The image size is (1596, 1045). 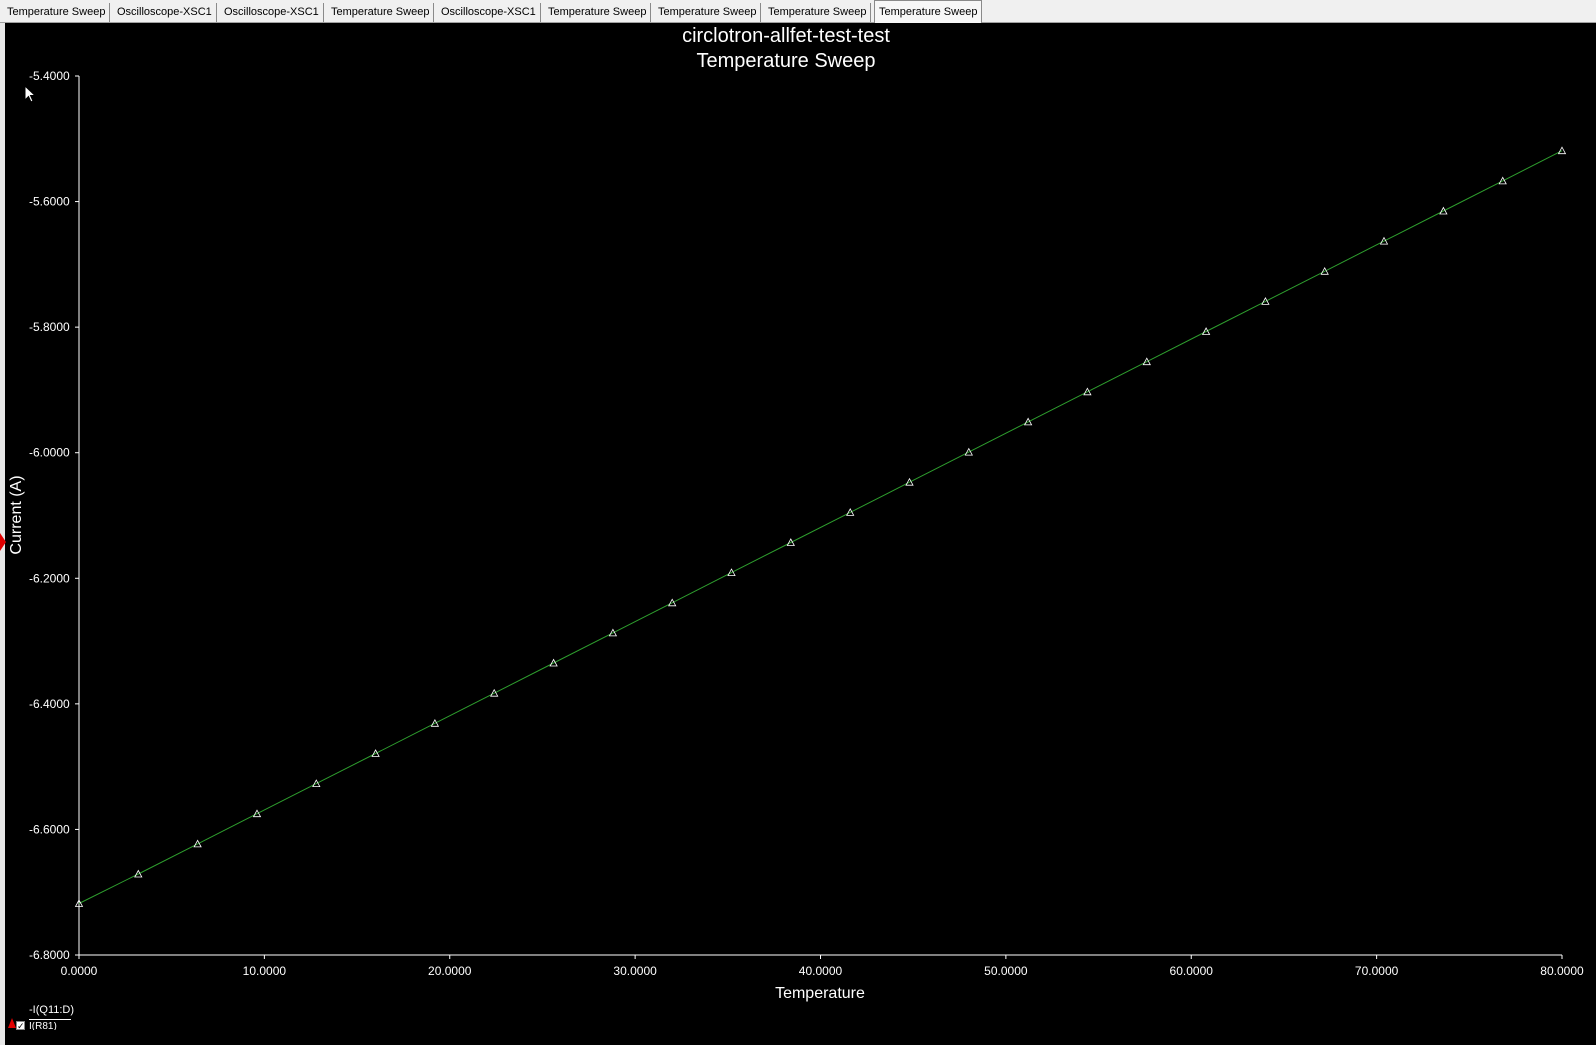 What do you see at coordinates (821, 971) in the screenshot?
I see `x-tick-label: 40.0000` at bounding box center [821, 971].